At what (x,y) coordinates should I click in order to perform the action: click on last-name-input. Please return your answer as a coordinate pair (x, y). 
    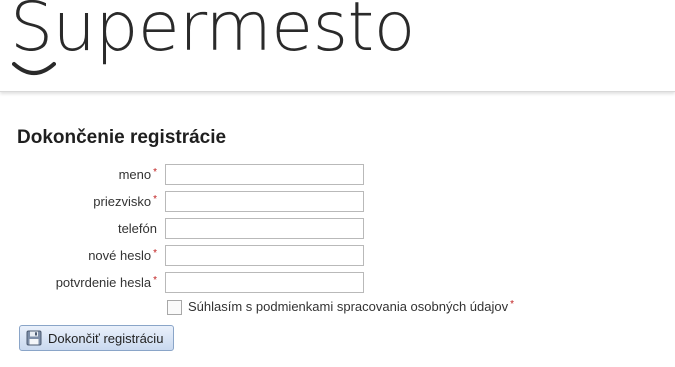
    Looking at the image, I should click on (264, 201).